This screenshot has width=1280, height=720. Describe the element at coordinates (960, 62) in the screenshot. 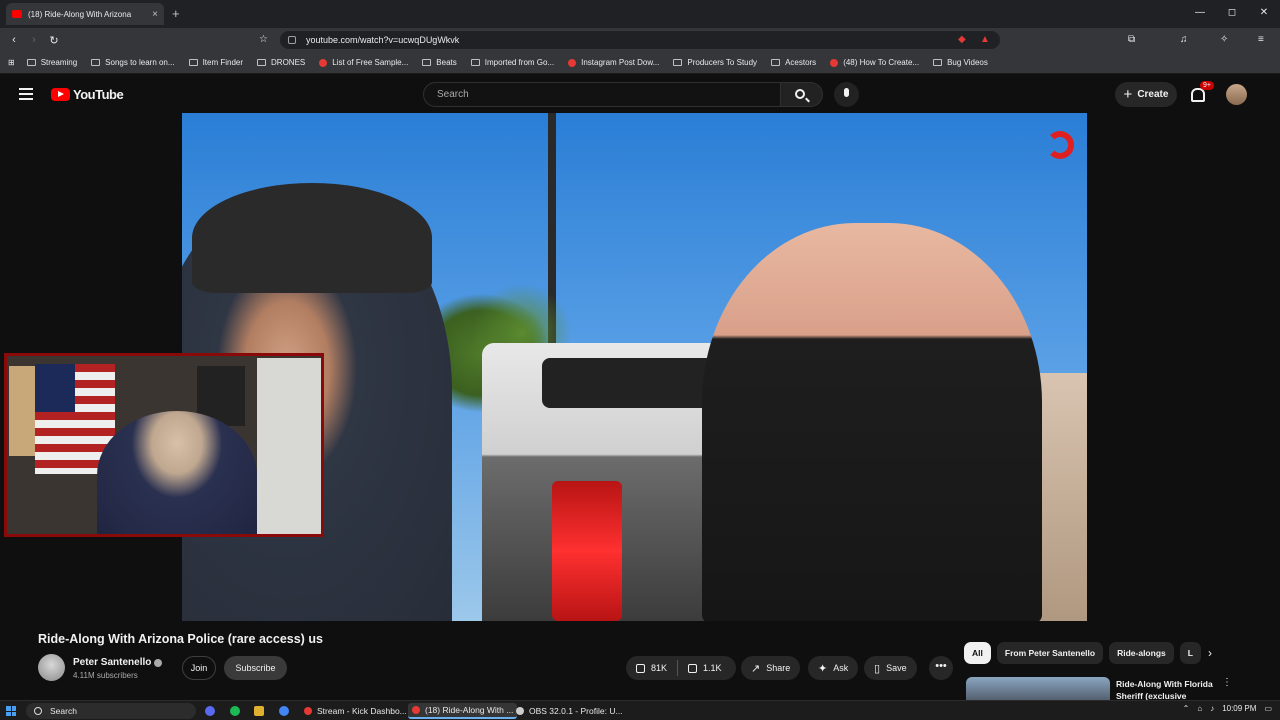

I see `bookmark-item: Bug Videos` at that location.